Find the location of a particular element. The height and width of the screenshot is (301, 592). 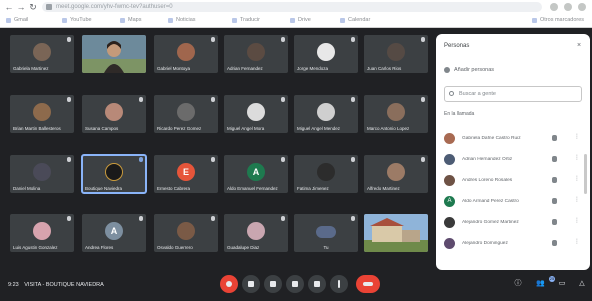

participant-tile: Juan Carlos Rios is located at coordinates (396, 54).